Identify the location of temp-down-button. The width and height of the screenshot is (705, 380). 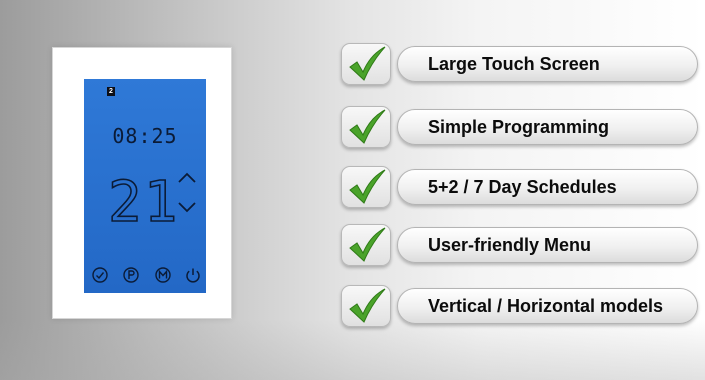
(187, 207).